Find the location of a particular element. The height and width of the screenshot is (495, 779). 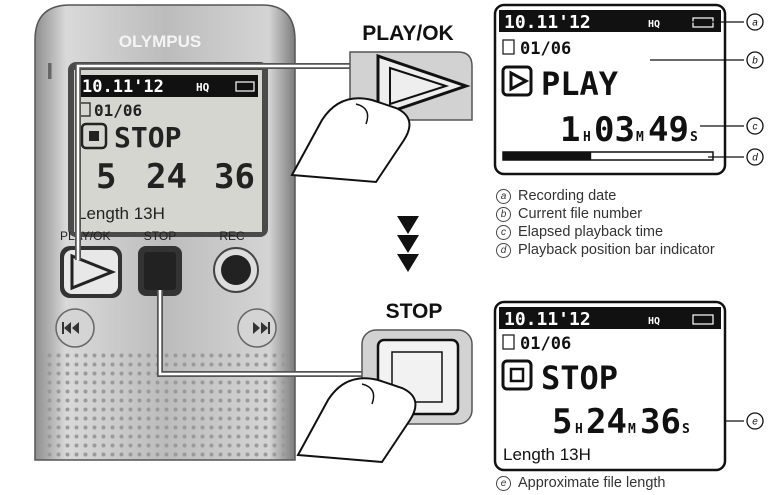

legend-item-e: e Approximate file length is located at coordinates (581, 483).